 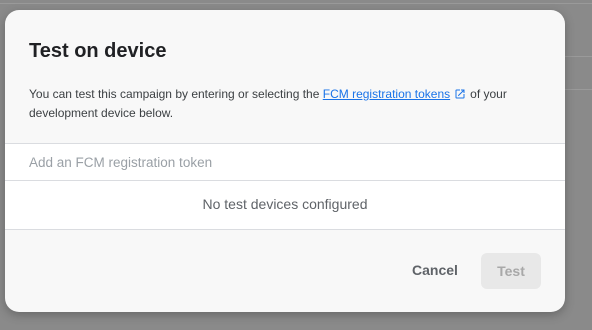 What do you see at coordinates (435, 270) in the screenshot?
I see `cancel-button: Cancel` at bounding box center [435, 270].